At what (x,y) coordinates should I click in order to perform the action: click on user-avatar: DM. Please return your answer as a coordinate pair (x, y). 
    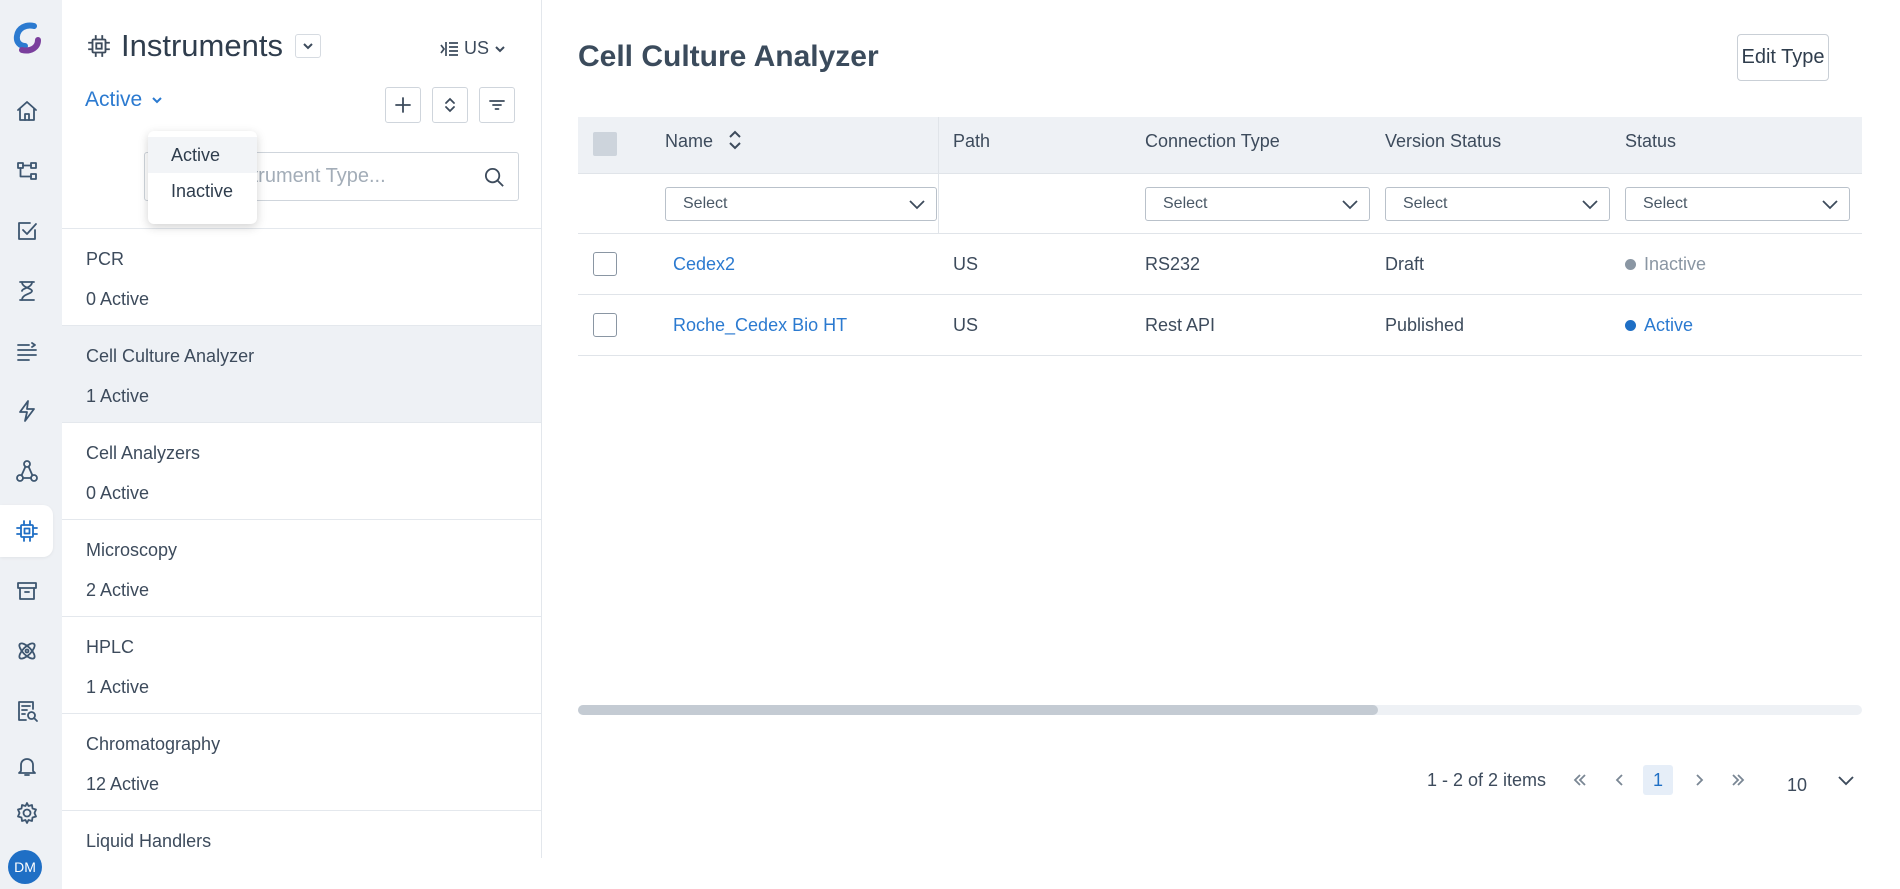
    Looking at the image, I should click on (25, 867).